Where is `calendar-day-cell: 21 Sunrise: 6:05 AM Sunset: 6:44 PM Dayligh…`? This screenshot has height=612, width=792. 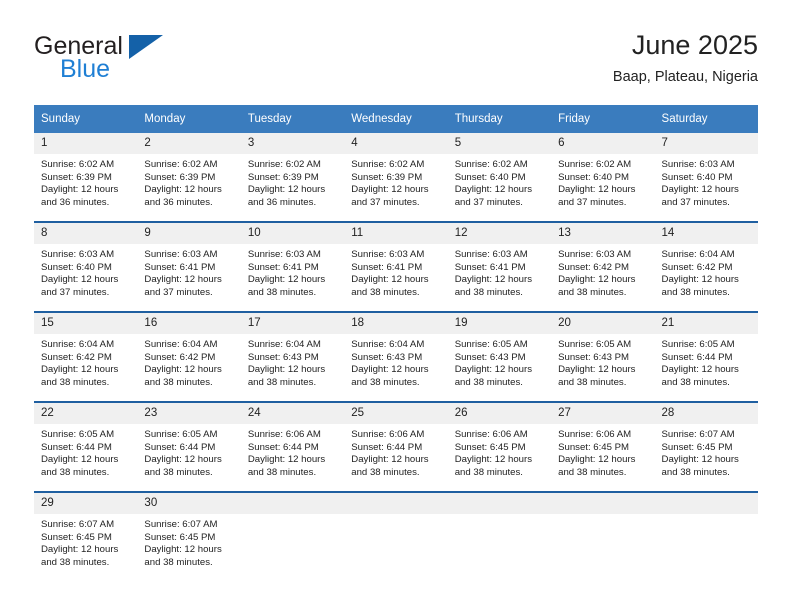 calendar-day-cell: 21 Sunrise: 6:05 AM Sunset: 6:44 PM Dayligh… is located at coordinates (706, 356).